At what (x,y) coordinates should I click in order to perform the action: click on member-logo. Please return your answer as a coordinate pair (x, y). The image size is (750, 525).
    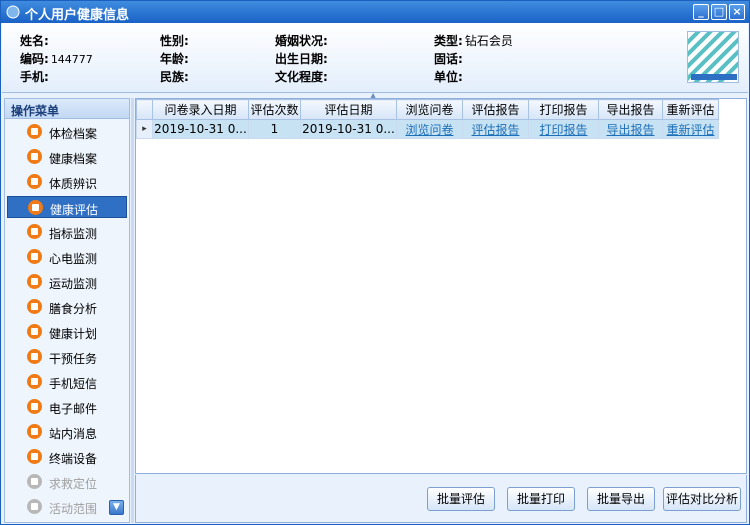
    Looking at the image, I should click on (713, 57).